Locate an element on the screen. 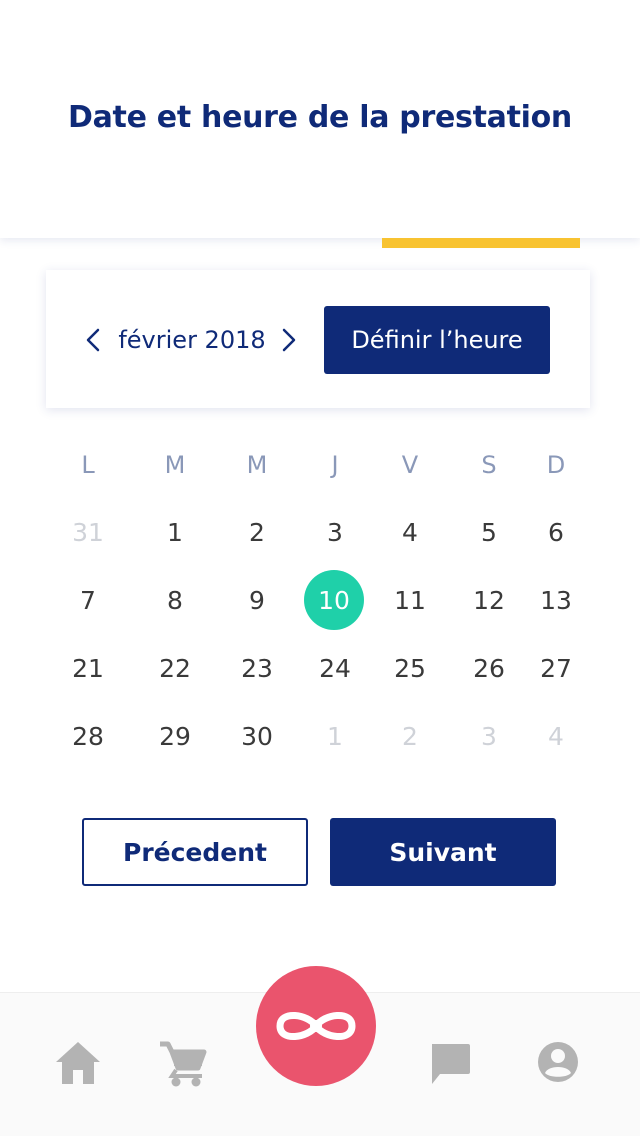 The image size is (640, 1136). calendar-day: 9 is located at coordinates (257, 601).